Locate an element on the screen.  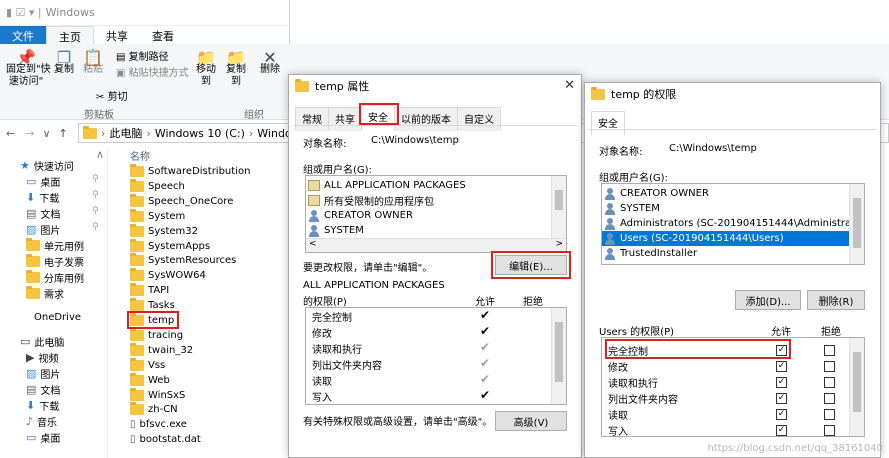
horizontal-scrollbar: < > is located at coordinates (436, 245).